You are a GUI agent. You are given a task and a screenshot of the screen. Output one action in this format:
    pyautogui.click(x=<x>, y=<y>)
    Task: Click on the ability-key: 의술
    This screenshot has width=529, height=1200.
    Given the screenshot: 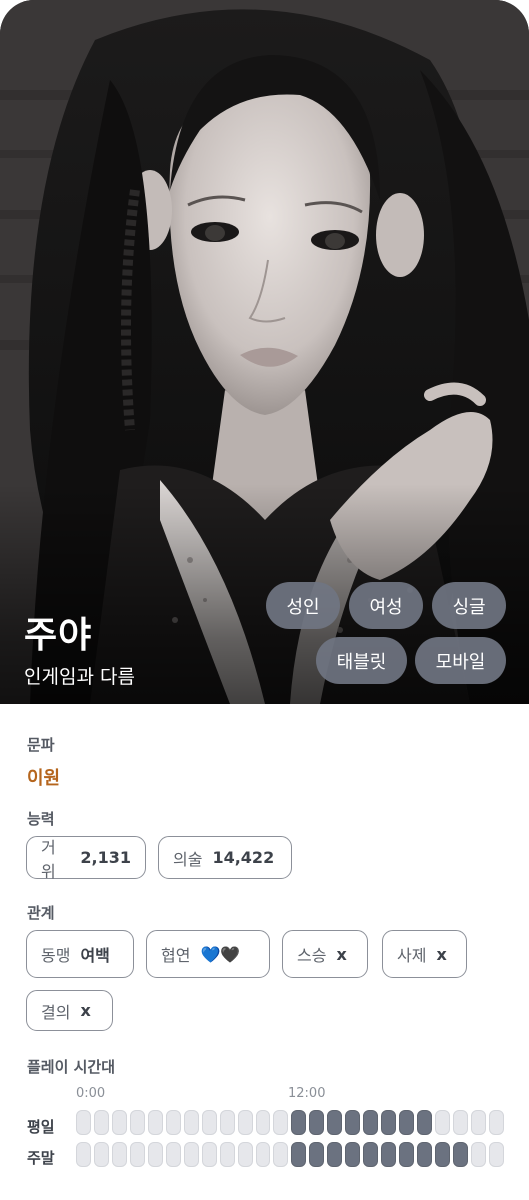 What is the action you would take?
    pyautogui.click(x=188, y=859)
    